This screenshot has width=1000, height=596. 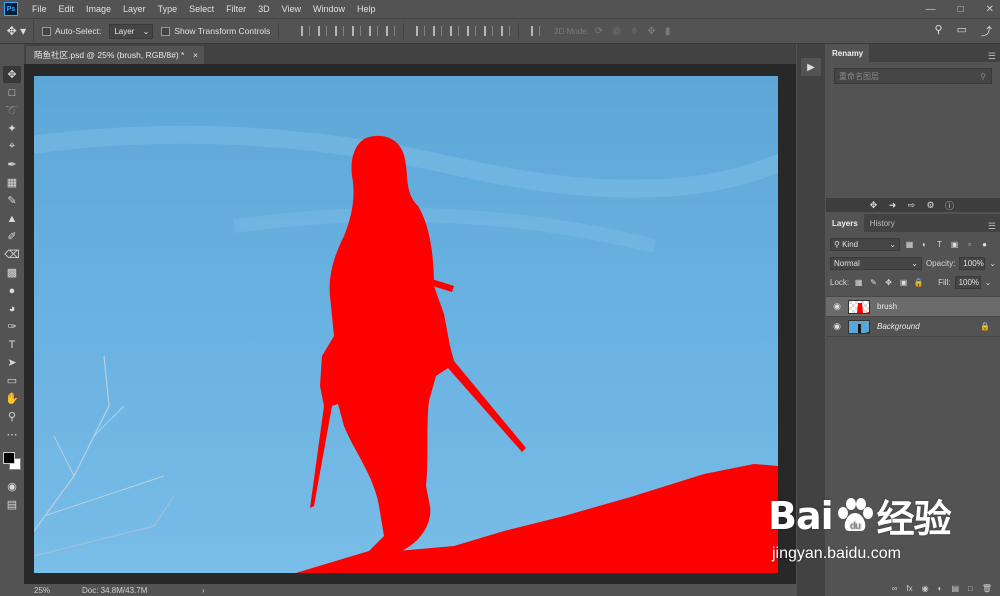 What do you see at coordinates (291, 9) in the screenshot?
I see `menu-view: View` at bounding box center [291, 9].